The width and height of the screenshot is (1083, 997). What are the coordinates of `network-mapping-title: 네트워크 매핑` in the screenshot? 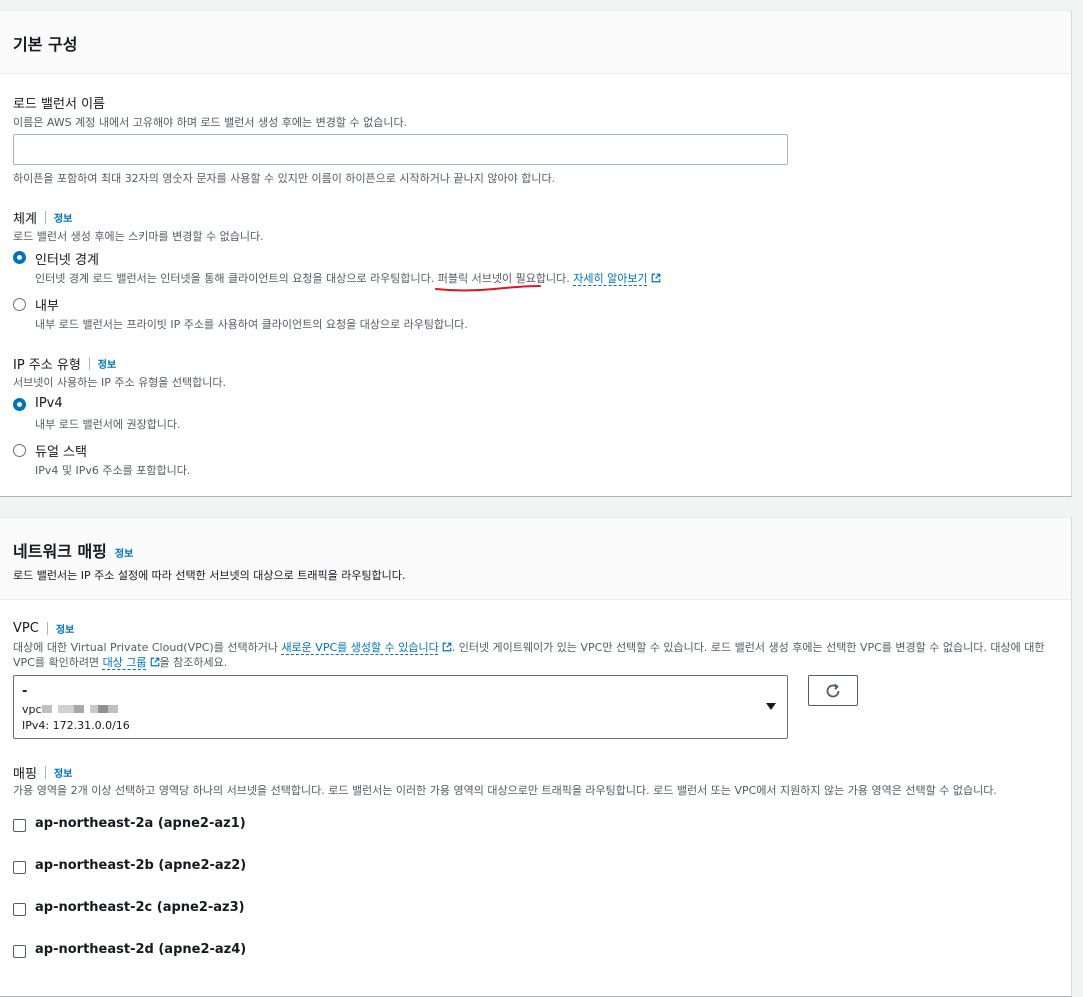 It's located at (60, 551).